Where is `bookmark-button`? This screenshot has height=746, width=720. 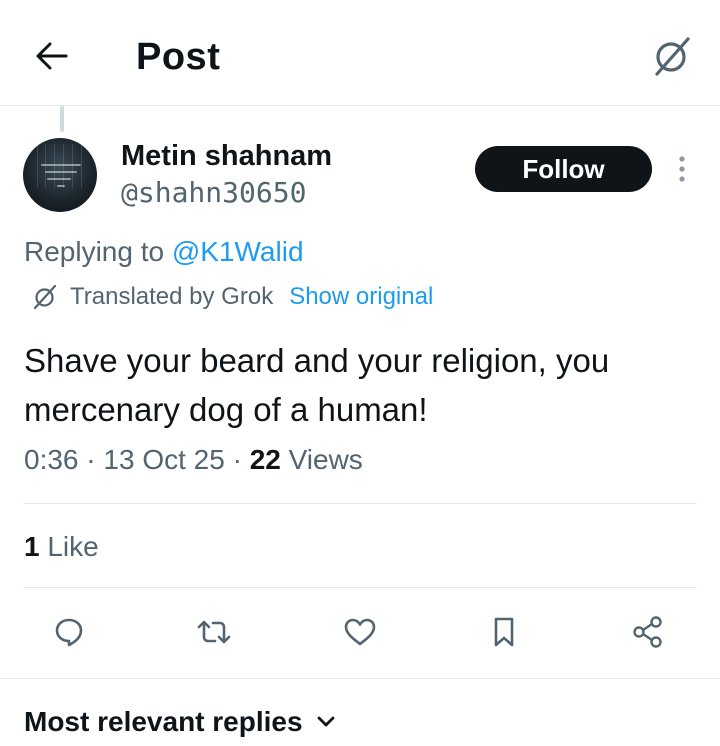 bookmark-button is located at coordinates (504, 632).